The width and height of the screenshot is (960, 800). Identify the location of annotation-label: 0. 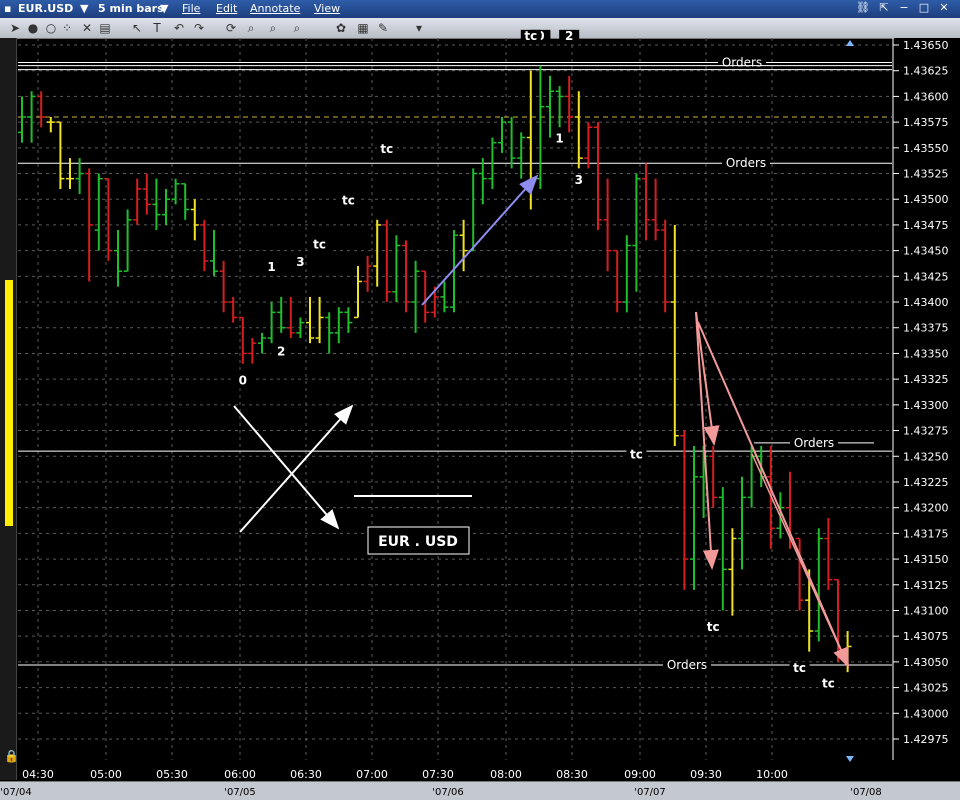
(243, 380).